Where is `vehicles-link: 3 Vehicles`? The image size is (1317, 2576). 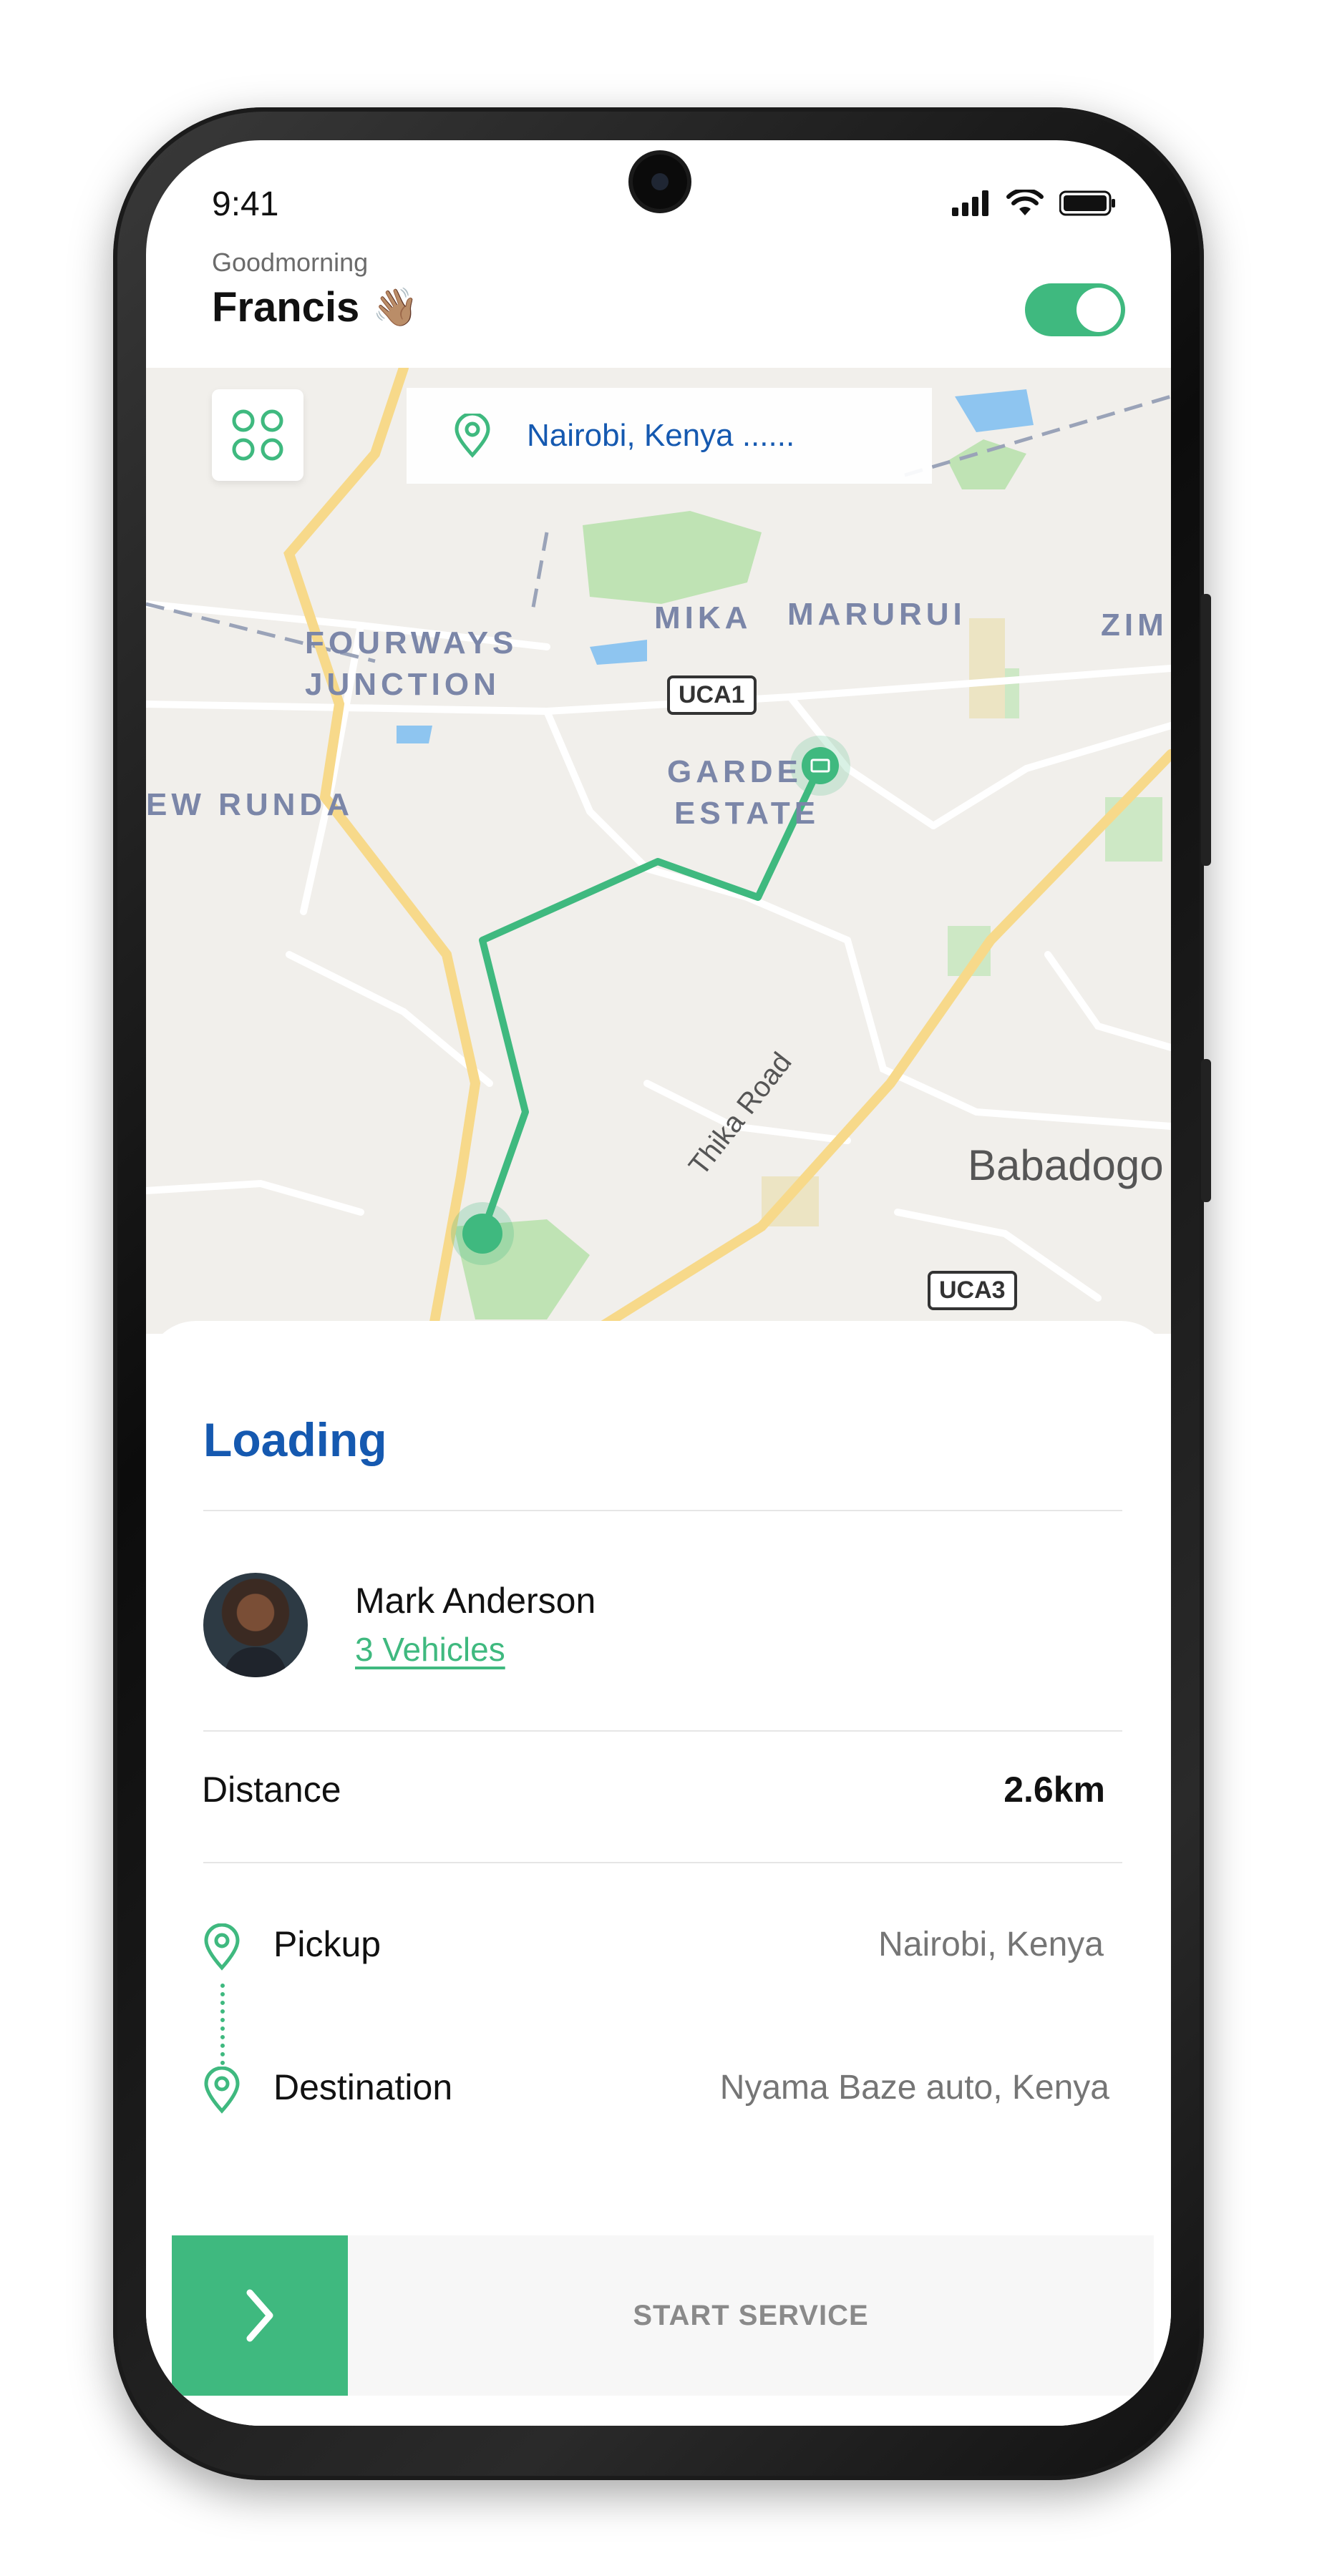 vehicles-link: 3 Vehicles is located at coordinates (430, 1649).